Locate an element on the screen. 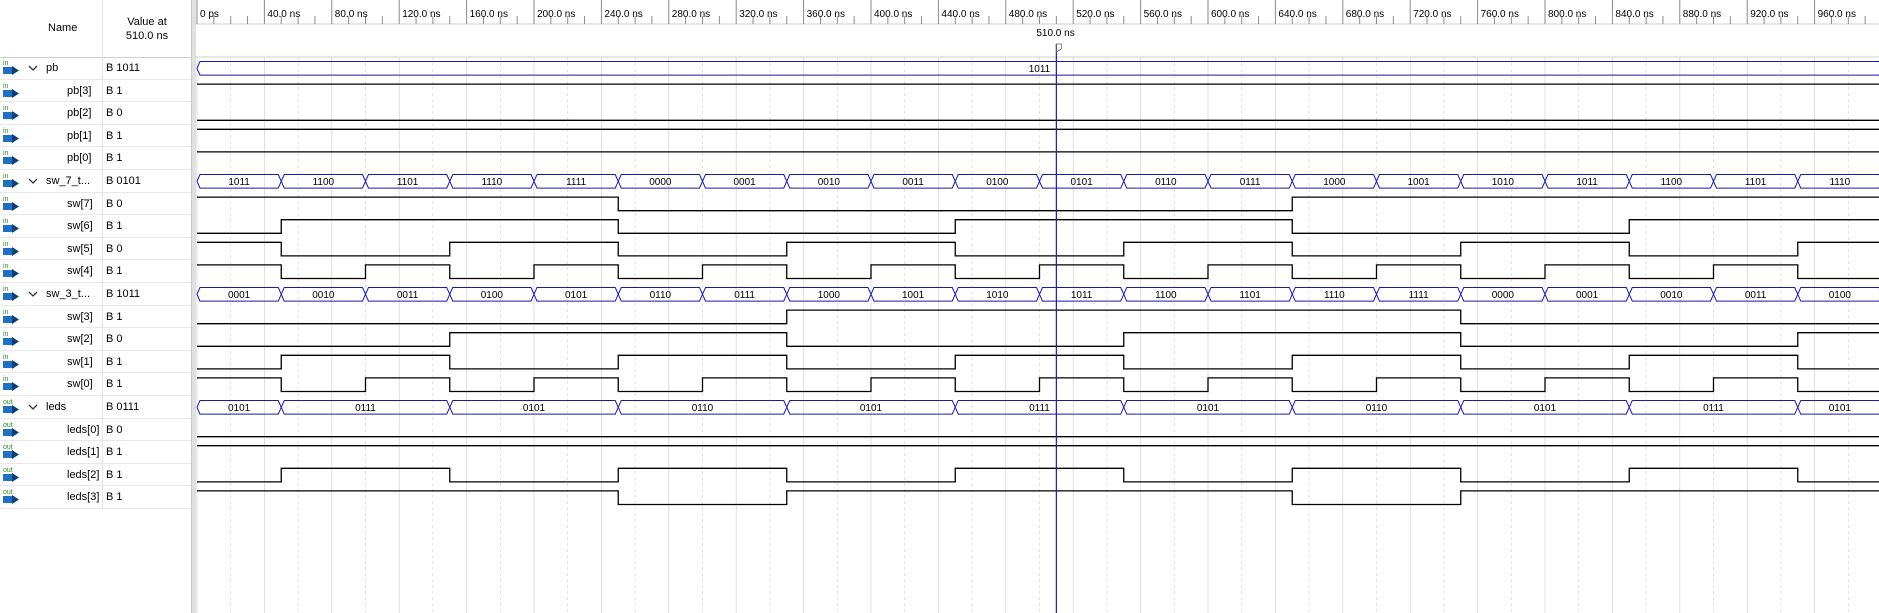  ruler-tick-label: 440.0 ns is located at coordinates (960, 14).